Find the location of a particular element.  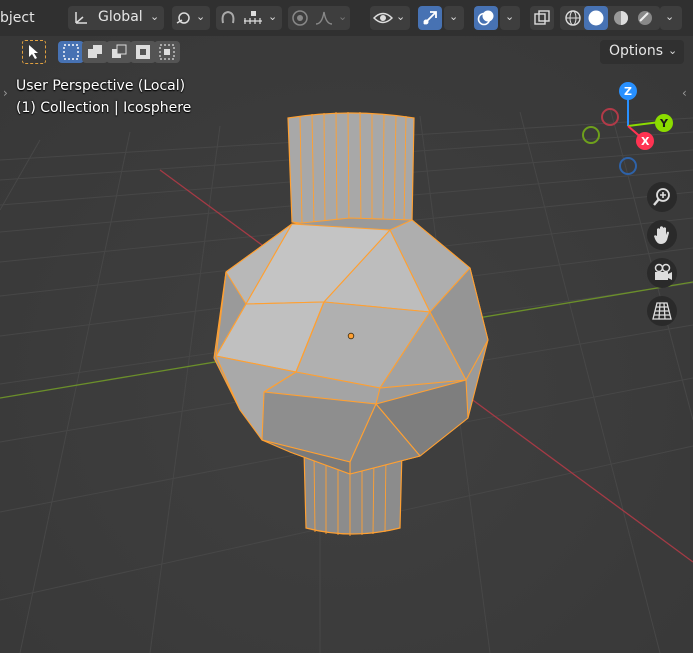

sidebar-expand-arrow-icon: ‹ is located at coordinates (684, 93).